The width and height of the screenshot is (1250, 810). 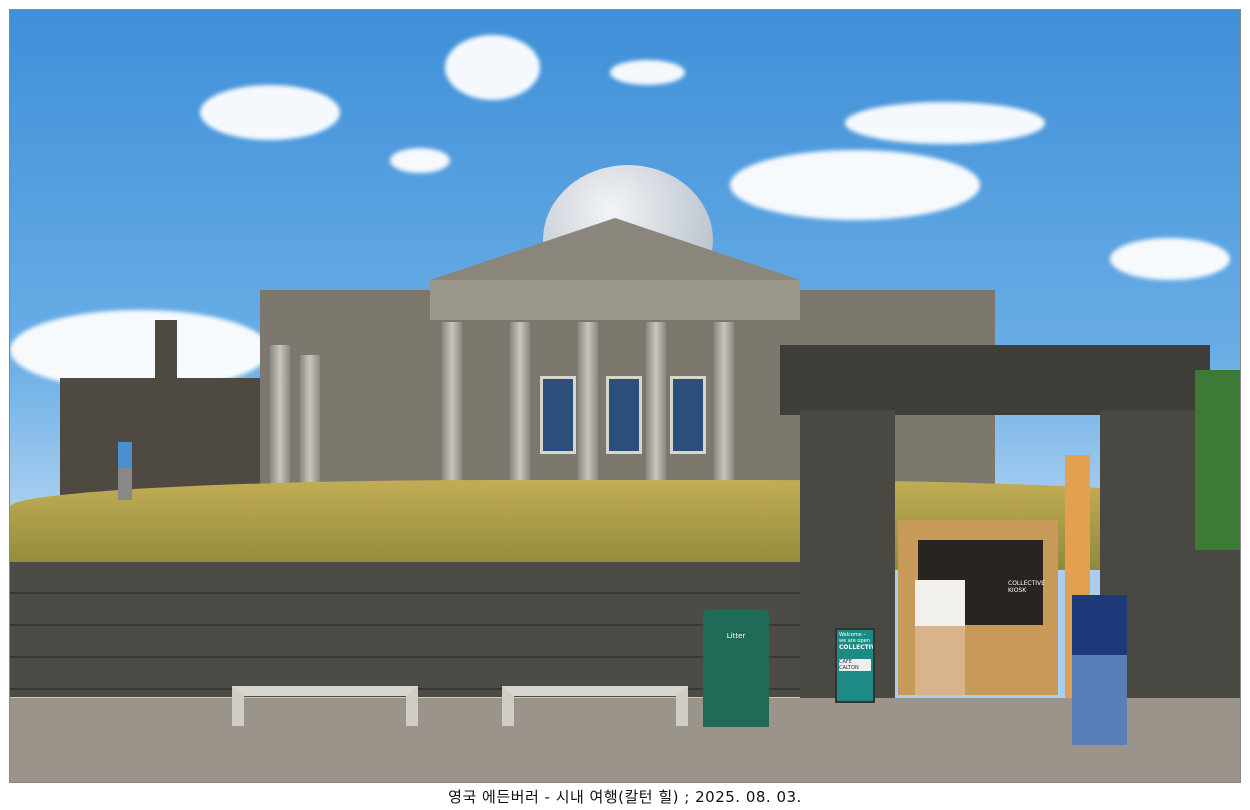 I want to click on stone-wall, so click(x=410, y=629).